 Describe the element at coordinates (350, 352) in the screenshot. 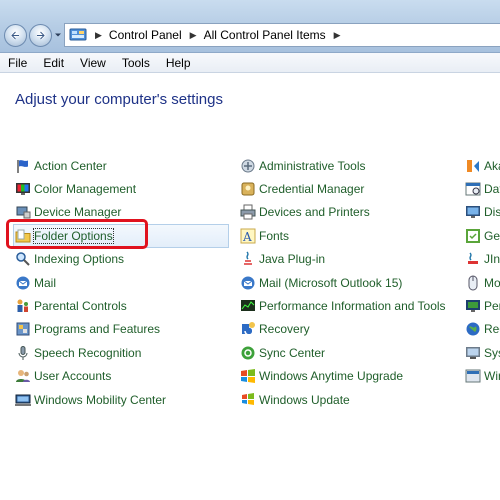

I see `item-sync-center: Sync Center` at that location.